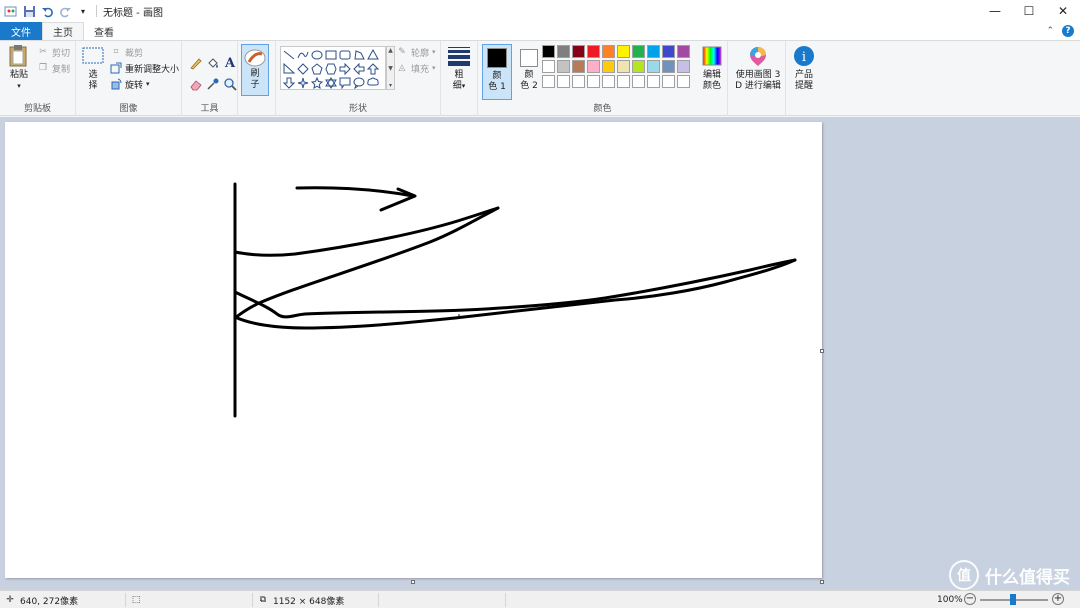  I want to click on tab-file: 文件, so click(21, 31).